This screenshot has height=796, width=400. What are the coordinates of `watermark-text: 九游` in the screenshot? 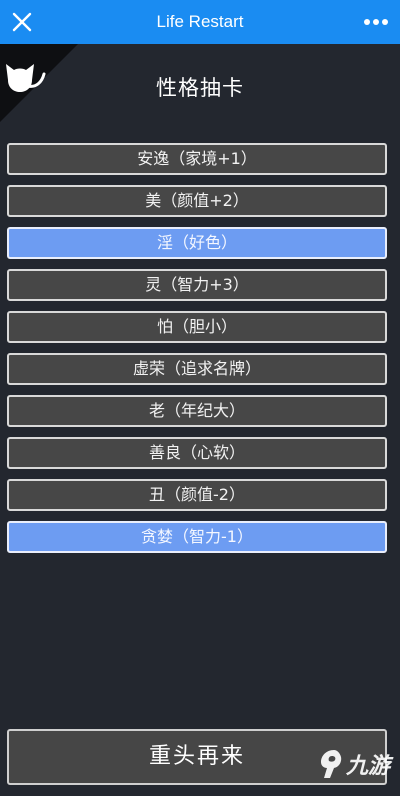 It's located at (367, 766).